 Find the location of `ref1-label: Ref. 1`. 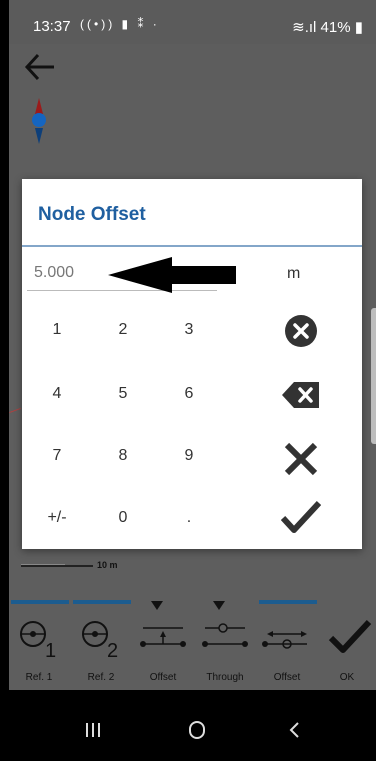

ref1-label: Ref. 1 is located at coordinates (39, 677).